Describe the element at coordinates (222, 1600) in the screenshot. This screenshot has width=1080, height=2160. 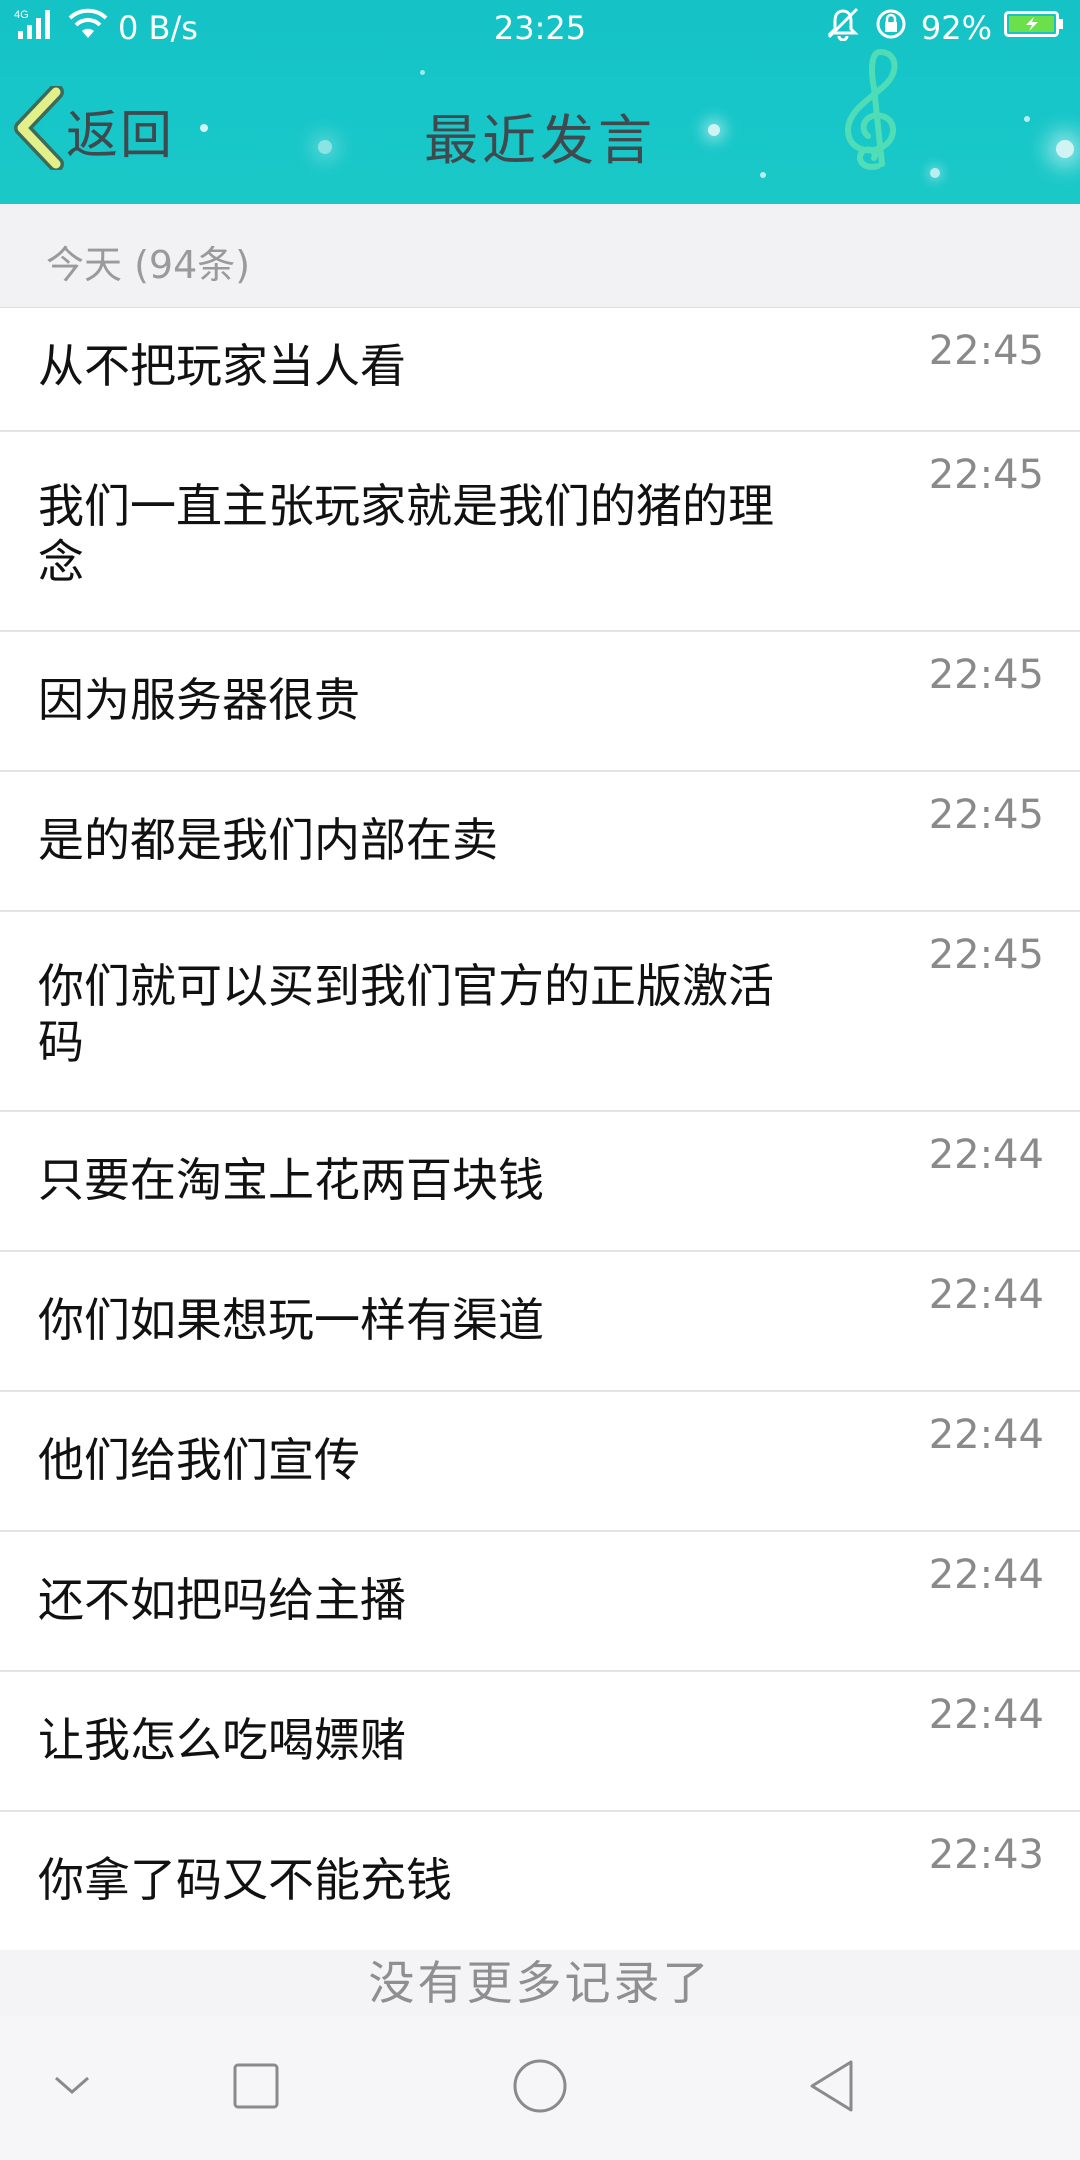
I see `message-text: 还不如把吗给主播` at that location.